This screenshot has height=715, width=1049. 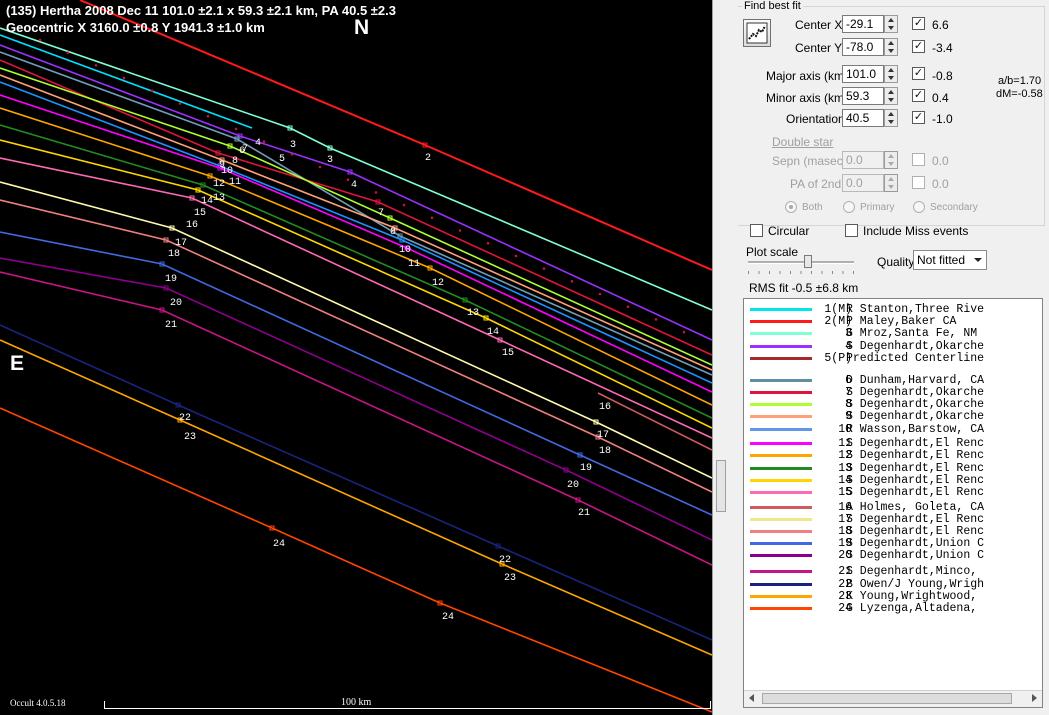 What do you see at coordinates (354, 185) in the screenshot?
I see `chord-label: 4` at bounding box center [354, 185].